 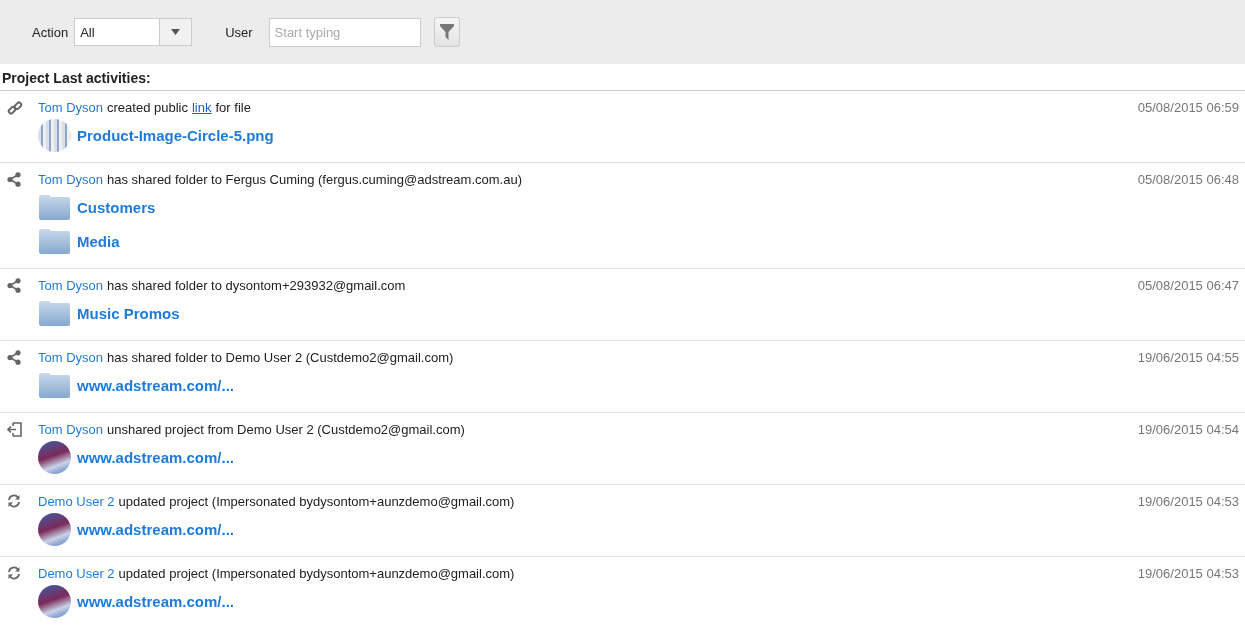 What do you see at coordinates (128, 313) in the screenshot?
I see `item-link: Music Promos` at bounding box center [128, 313].